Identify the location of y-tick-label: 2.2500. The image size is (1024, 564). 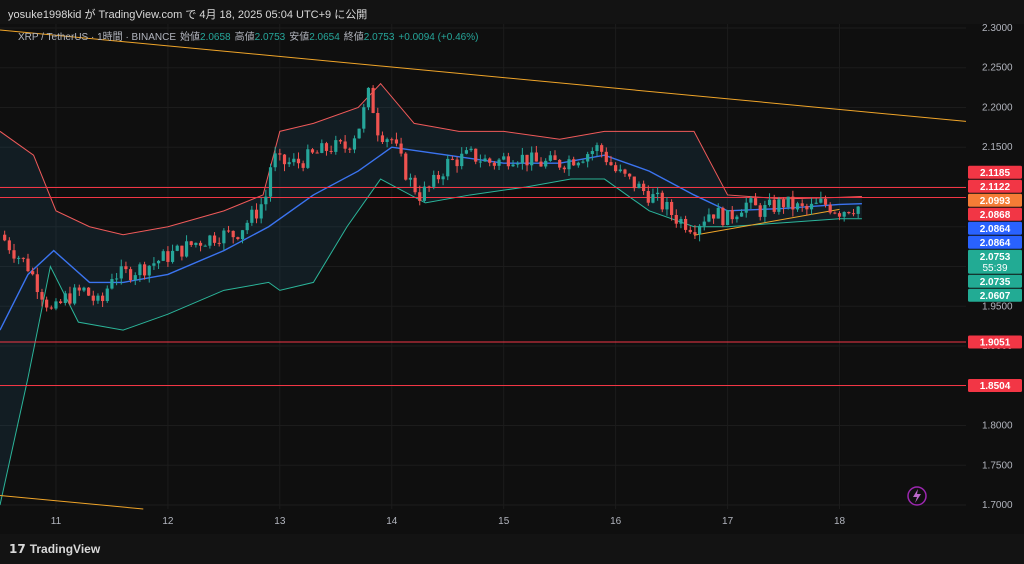
(997, 68).